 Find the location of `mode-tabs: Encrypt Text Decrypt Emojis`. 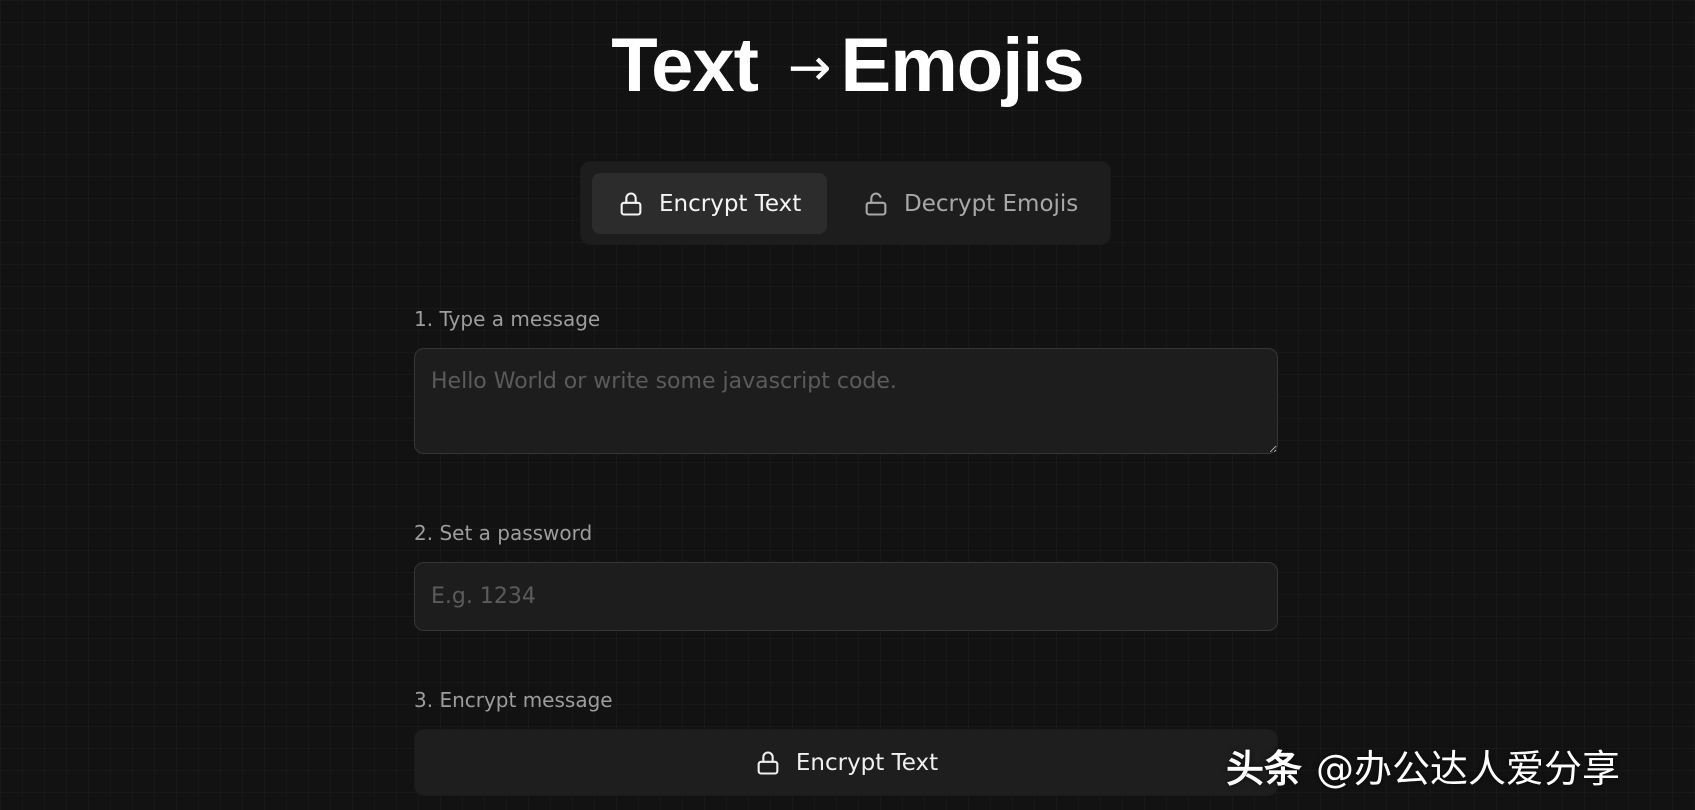

mode-tabs: Encrypt Text Decrypt Emojis is located at coordinates (845, 203).